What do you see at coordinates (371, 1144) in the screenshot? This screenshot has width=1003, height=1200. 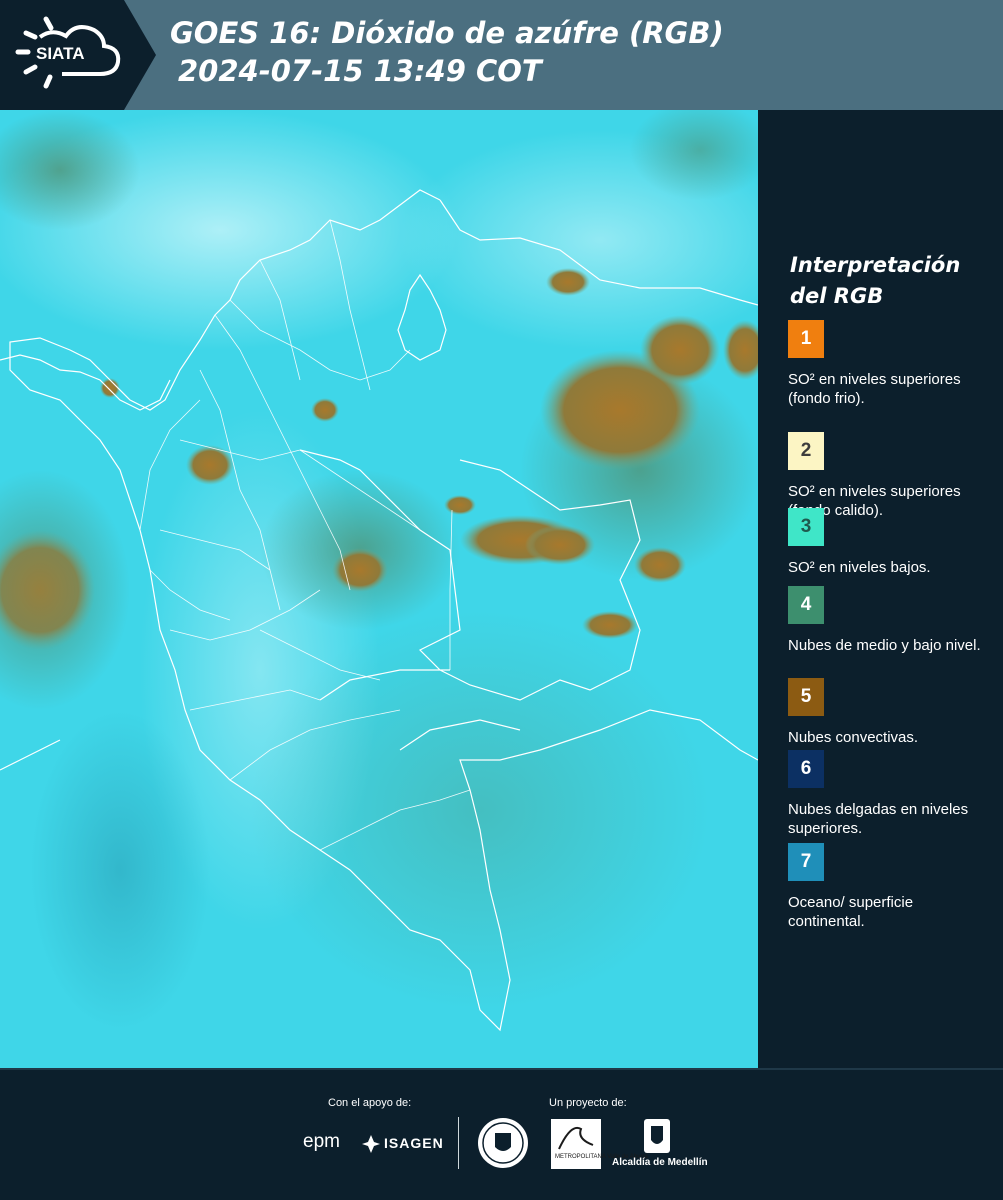 I see `isagen-mark-icon` at bounding box center [371, 1144].